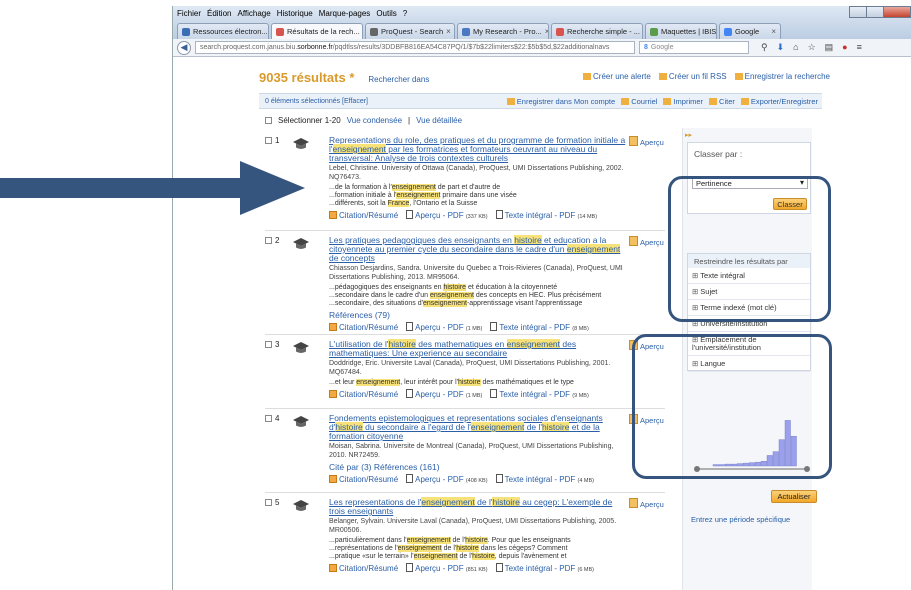 Image resolution: width=911 pixels, height=590 pixels. Describe the element at coordinates (693, 76) in the screenshot. I see `create-rss-link: Créer un fil RSS` at that location.